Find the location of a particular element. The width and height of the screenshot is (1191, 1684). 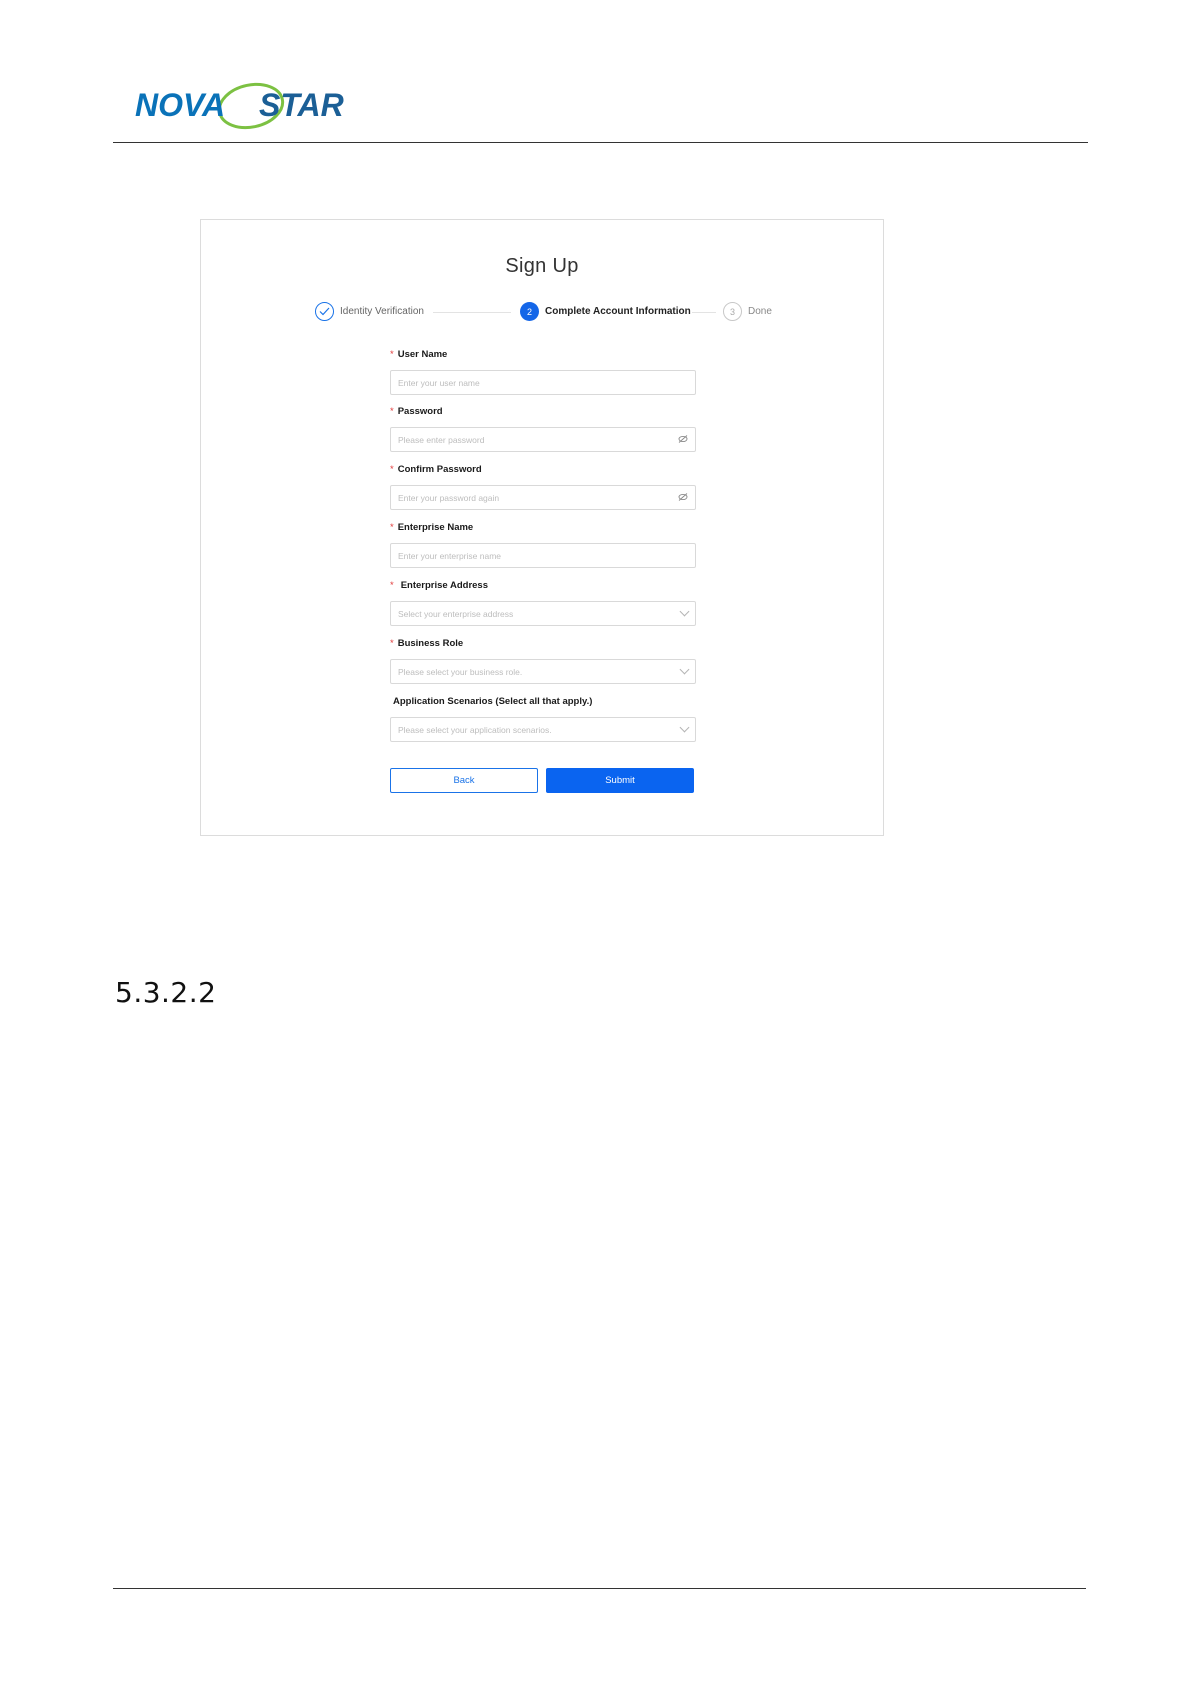

step-label: Done is located at coordinates (760, 311).